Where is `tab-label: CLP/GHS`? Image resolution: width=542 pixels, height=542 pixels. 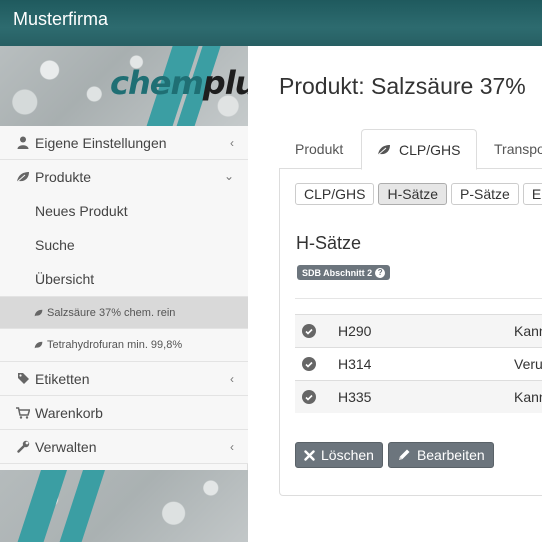
tab-label: CLP/GHS is located at coordinates (430, 149).